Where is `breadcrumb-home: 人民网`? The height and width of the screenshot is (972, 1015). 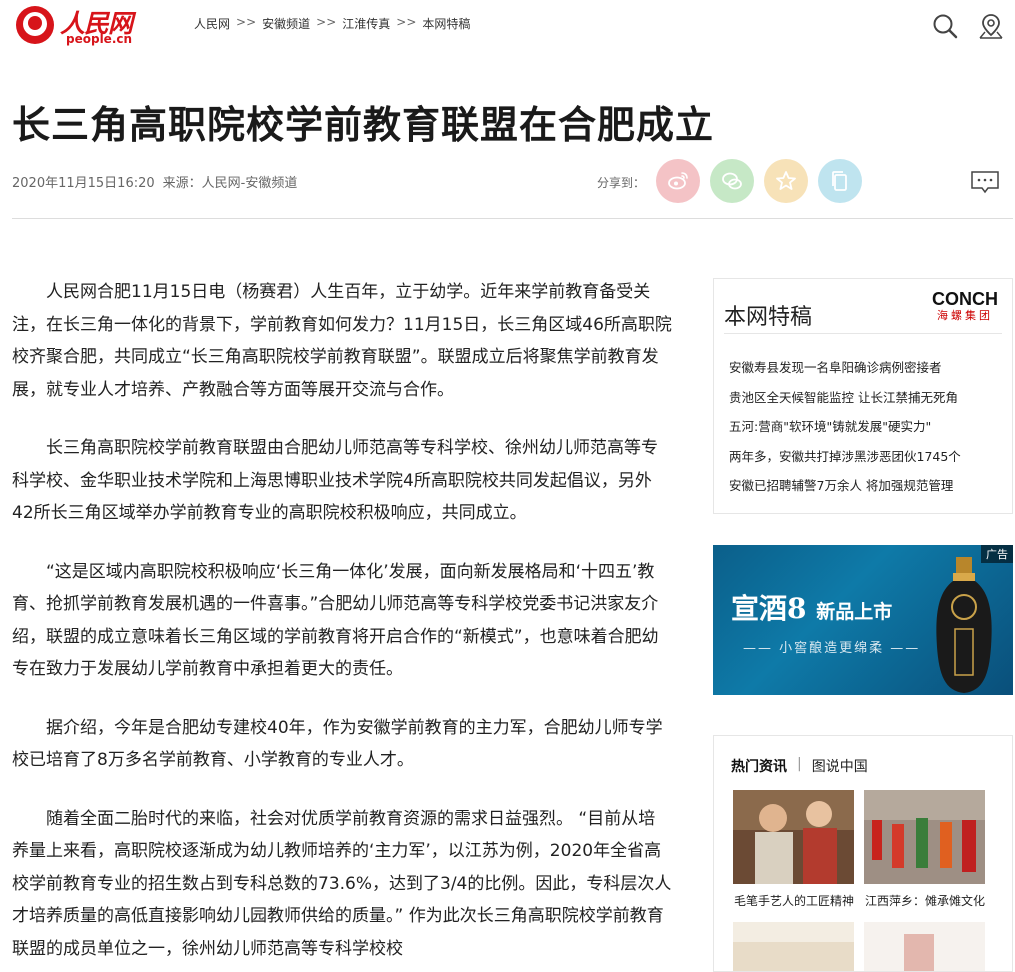
breadcrumb-home: 人民网 is located at coordinates (212, 23).